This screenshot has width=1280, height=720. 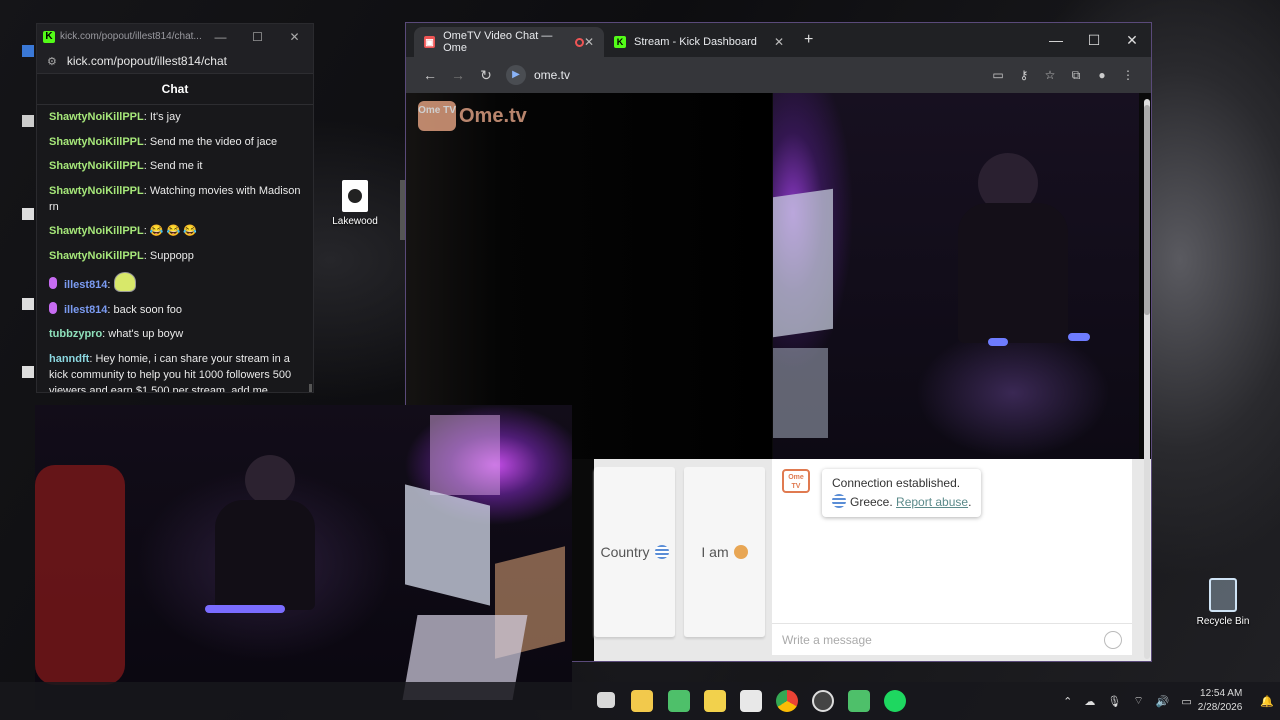 I want to click on desktop-icon-recycle-bin: Recycle Bin, so click(x=1223, y=602).